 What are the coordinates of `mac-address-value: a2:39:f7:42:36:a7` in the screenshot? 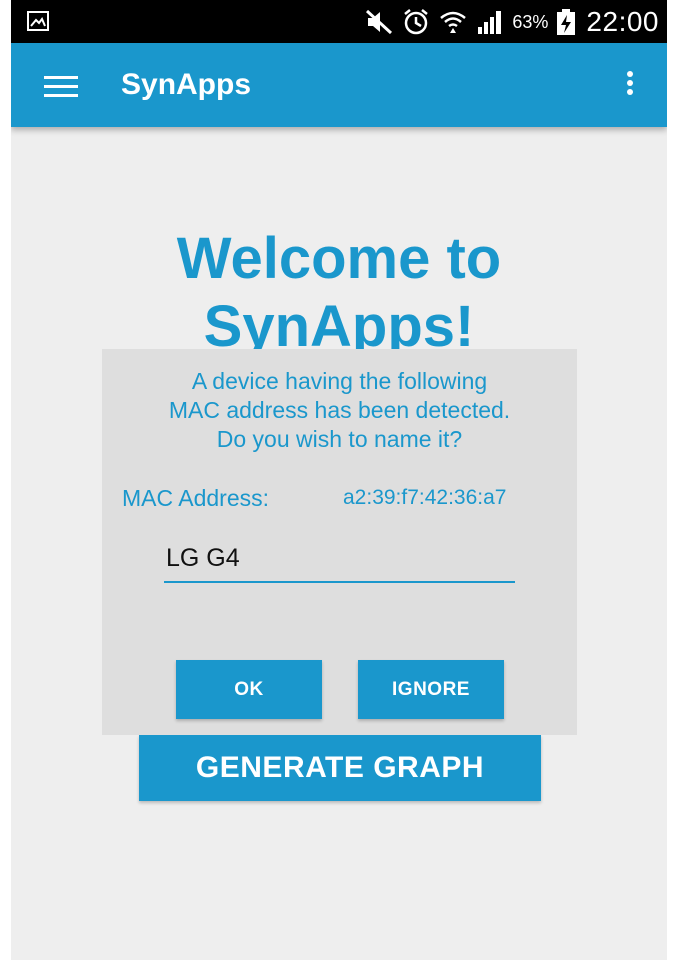 It's located at (425, 497).